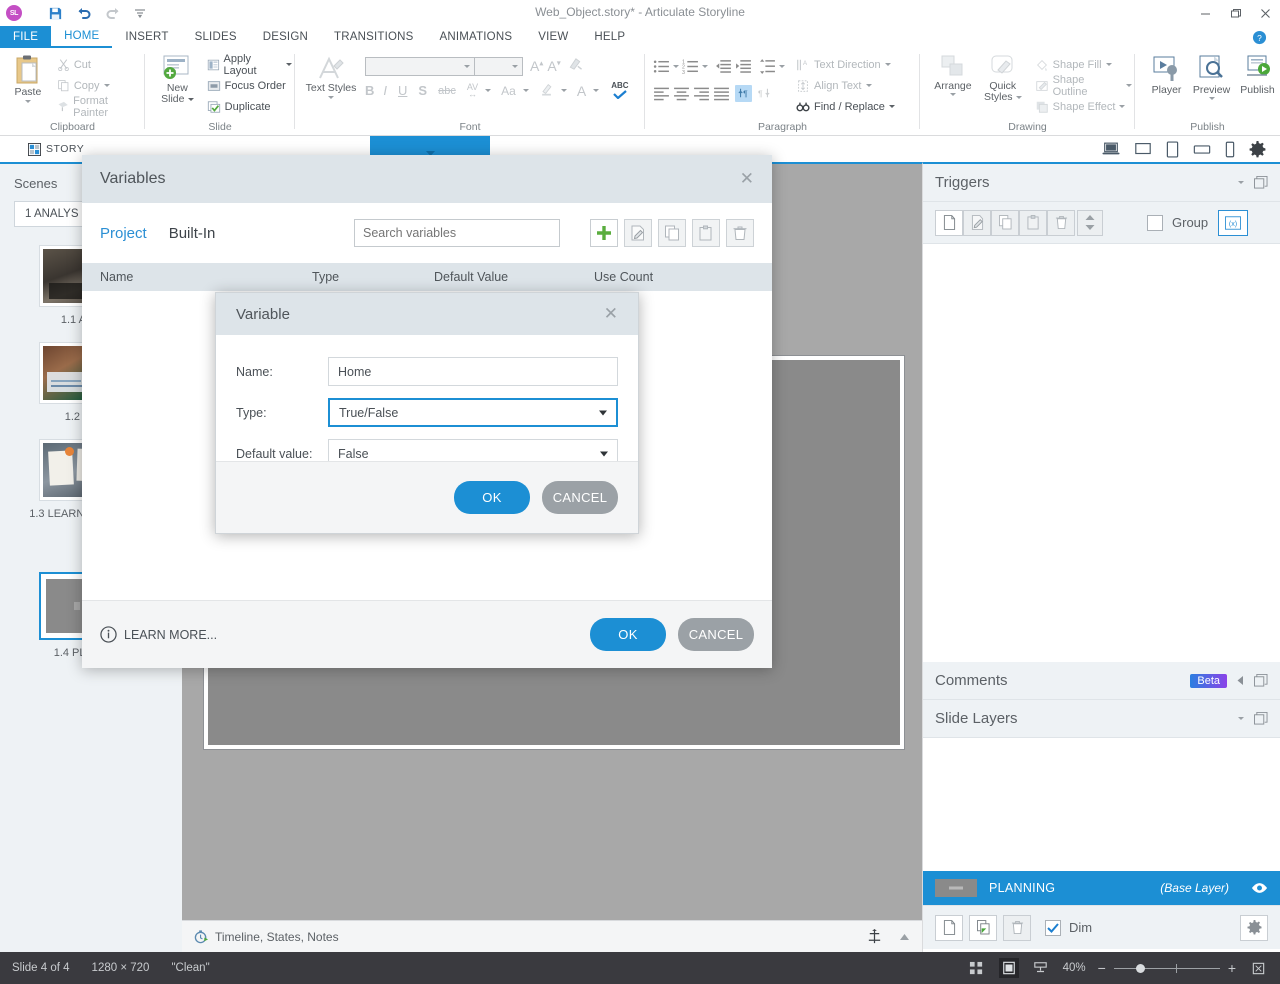  I want to click on format-painter-button: Format Painter, so click(99, 107).